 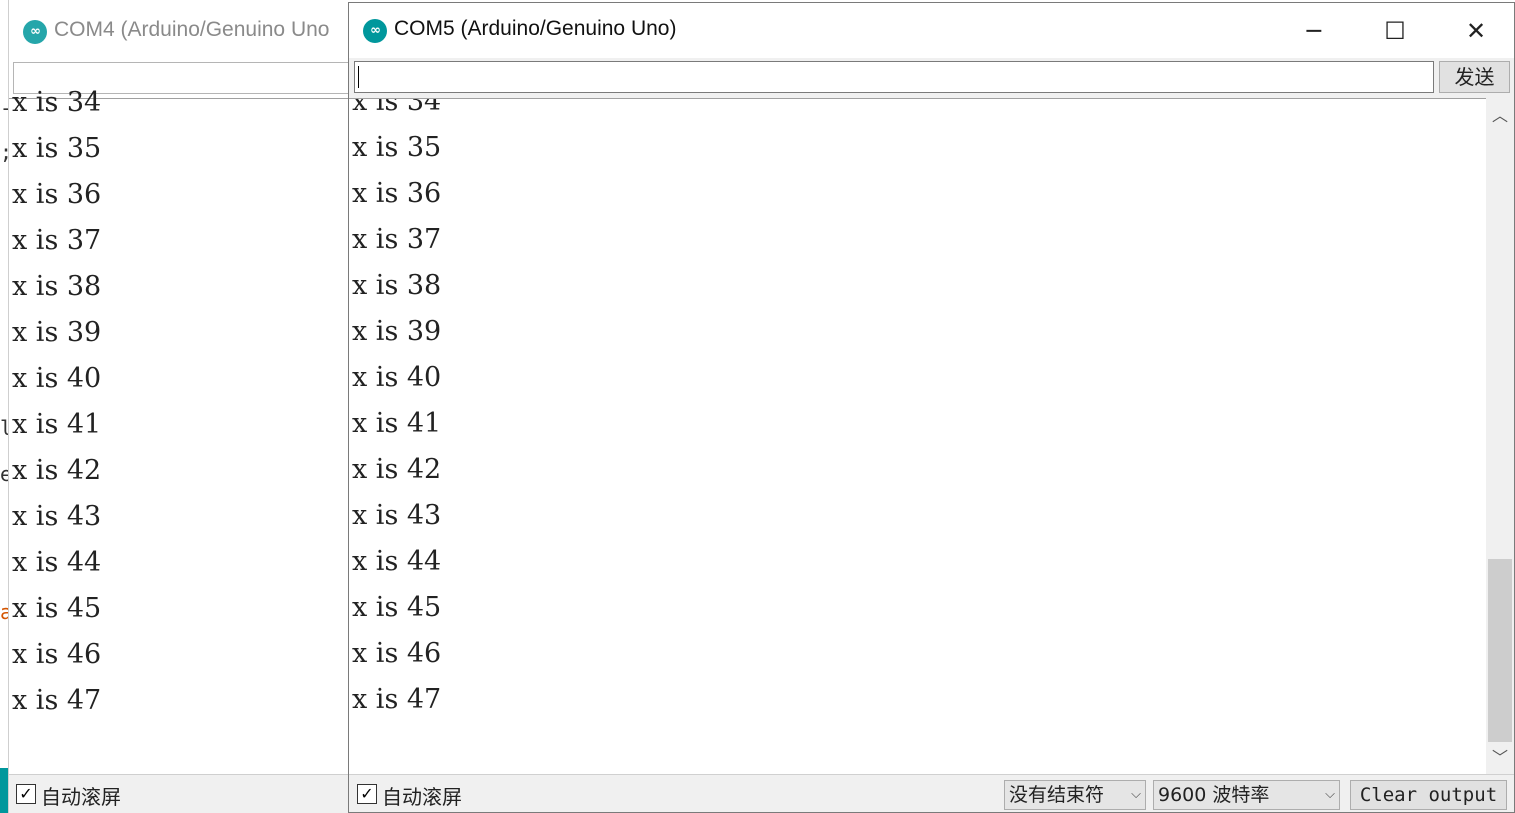 I want to click on send-toolbar: 发送, so click(x=931, y=78).